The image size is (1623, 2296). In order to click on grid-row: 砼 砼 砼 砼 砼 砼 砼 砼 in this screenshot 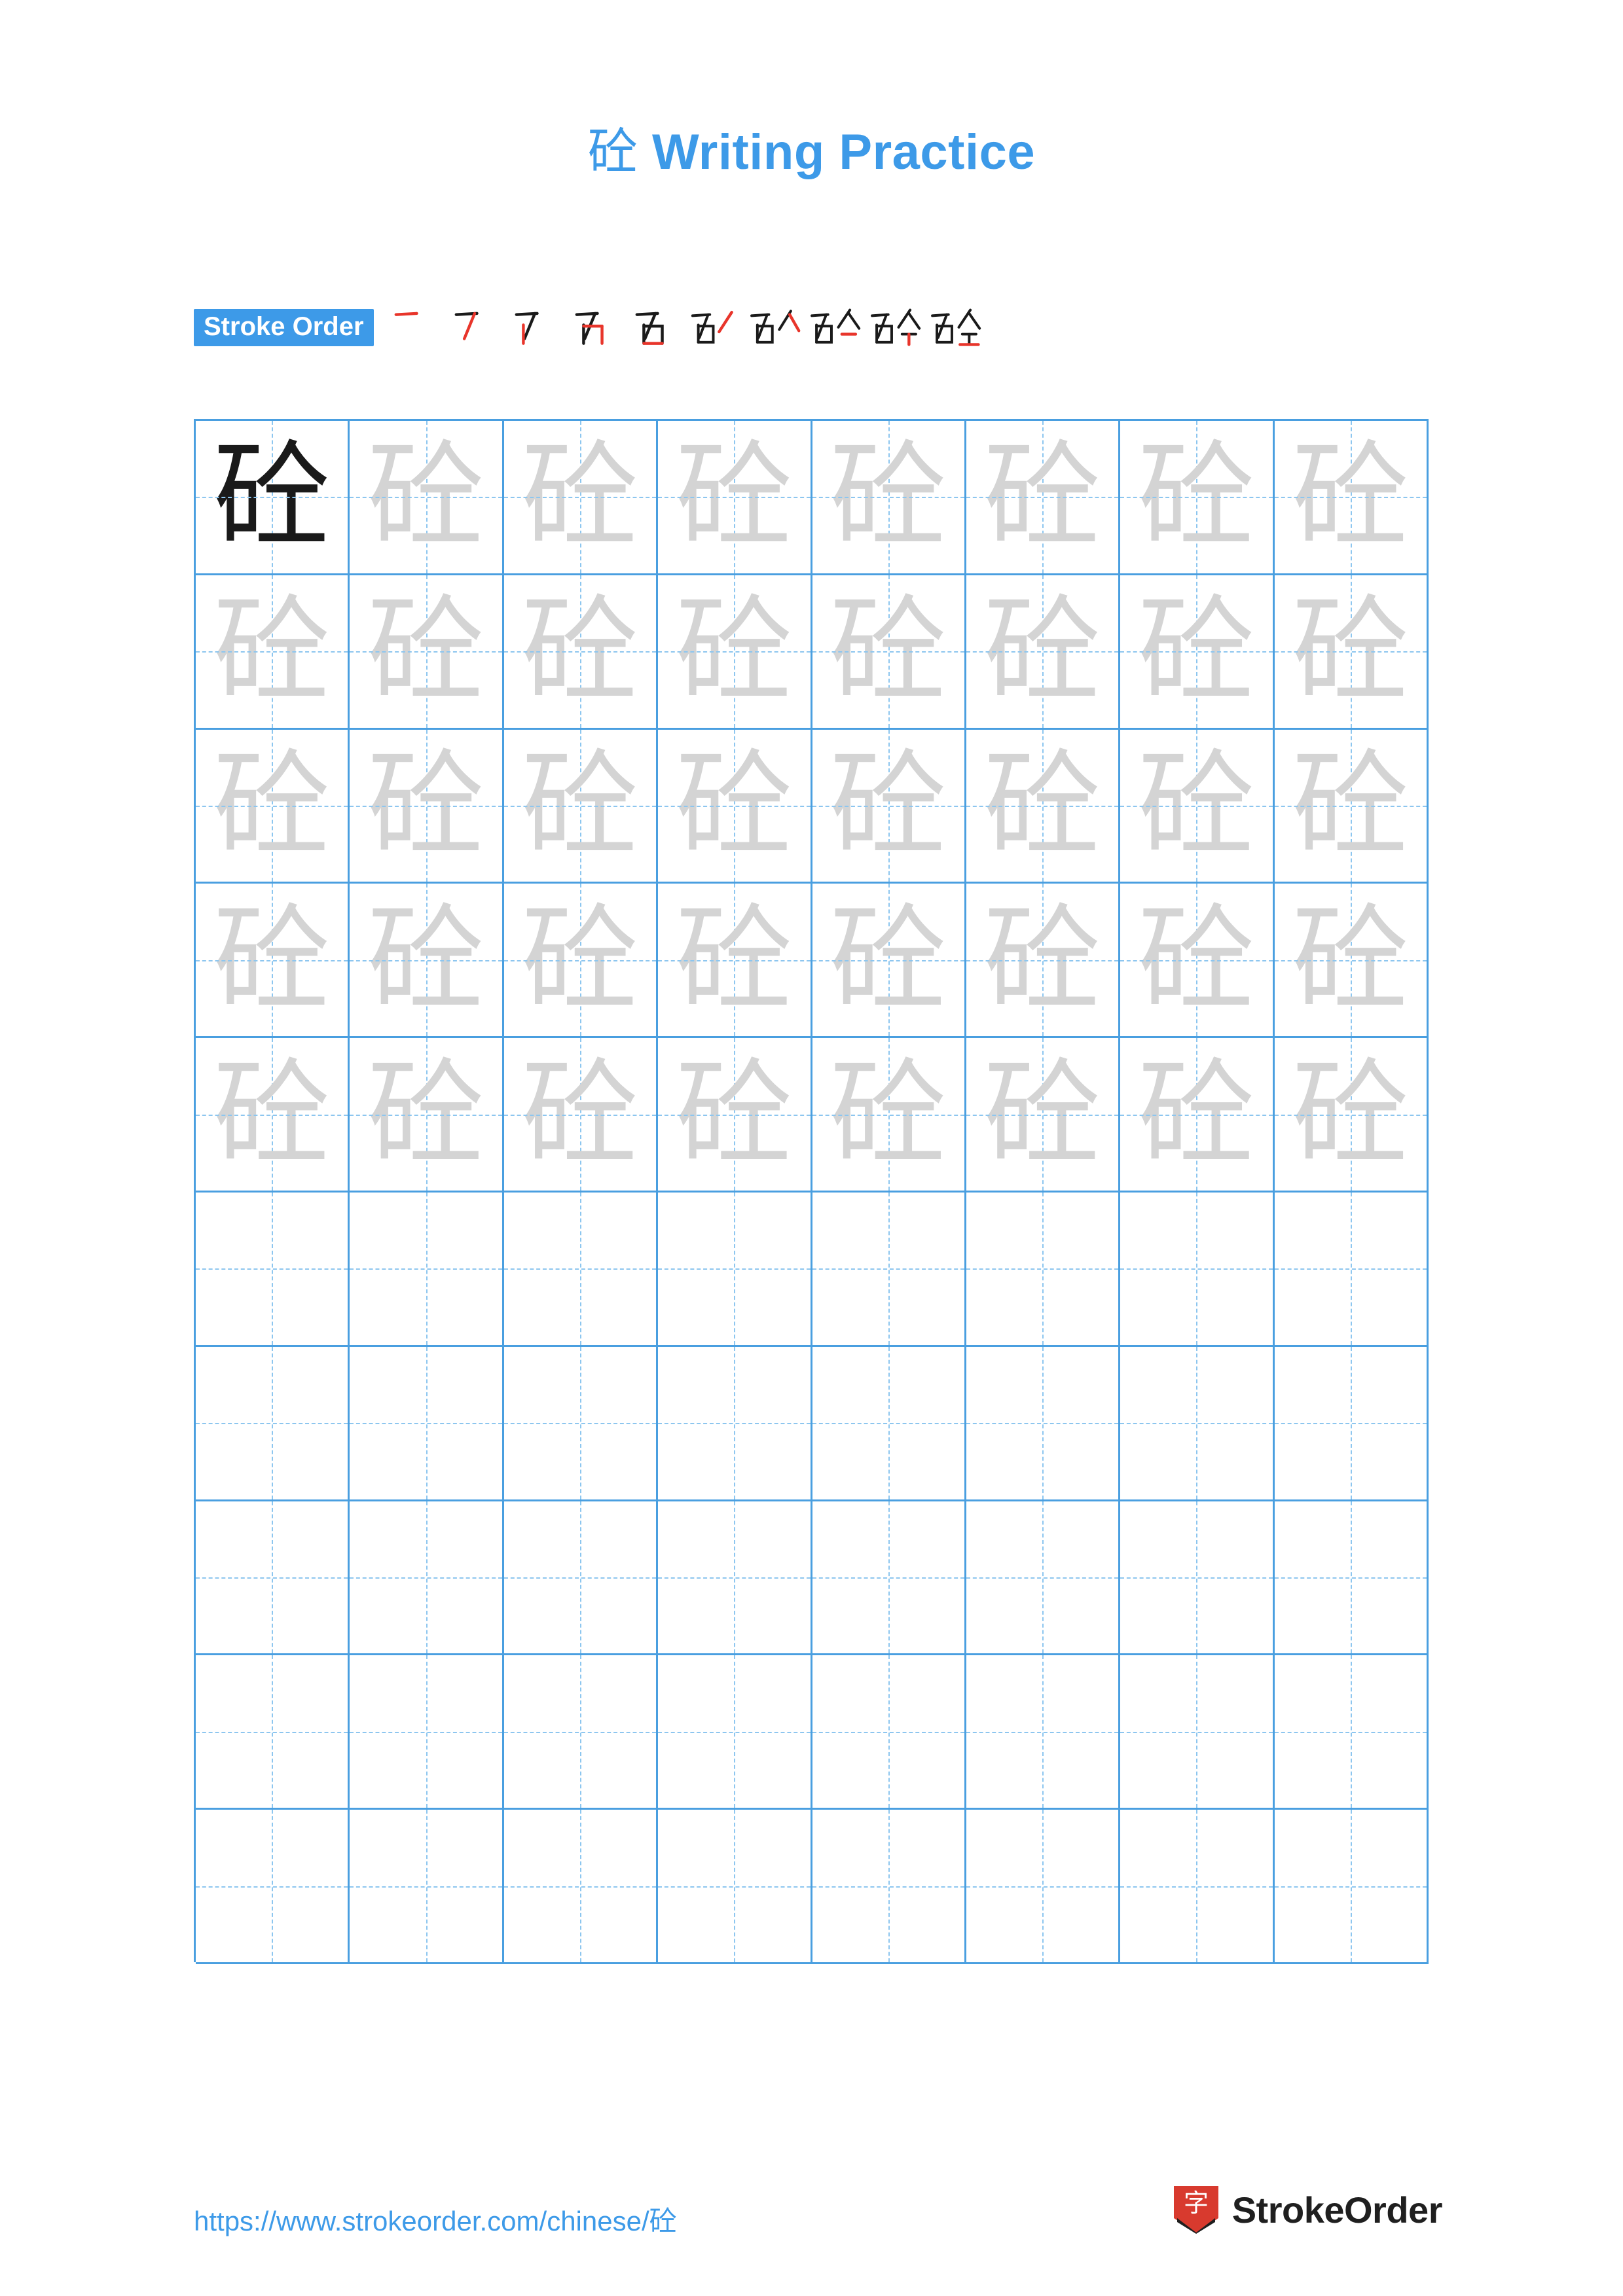, I will do `click(812, 652)`.